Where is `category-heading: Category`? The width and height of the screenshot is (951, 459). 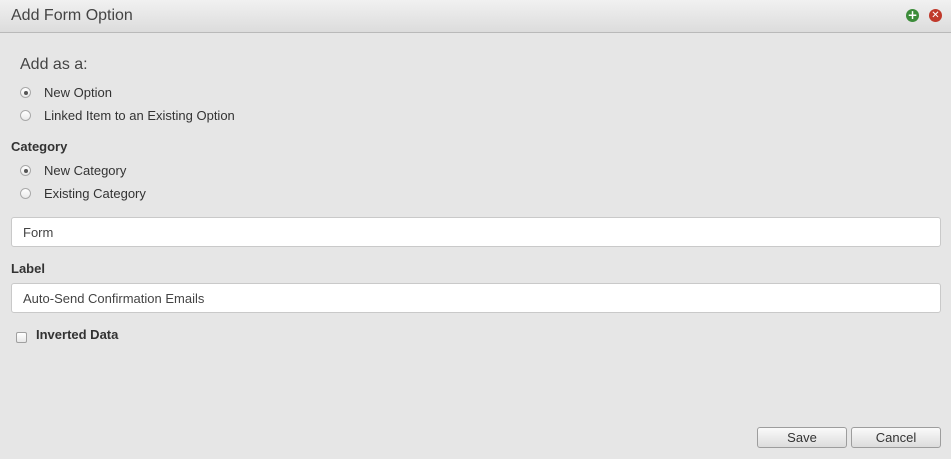 category-heading: Category is located at coordinates (39, 146).